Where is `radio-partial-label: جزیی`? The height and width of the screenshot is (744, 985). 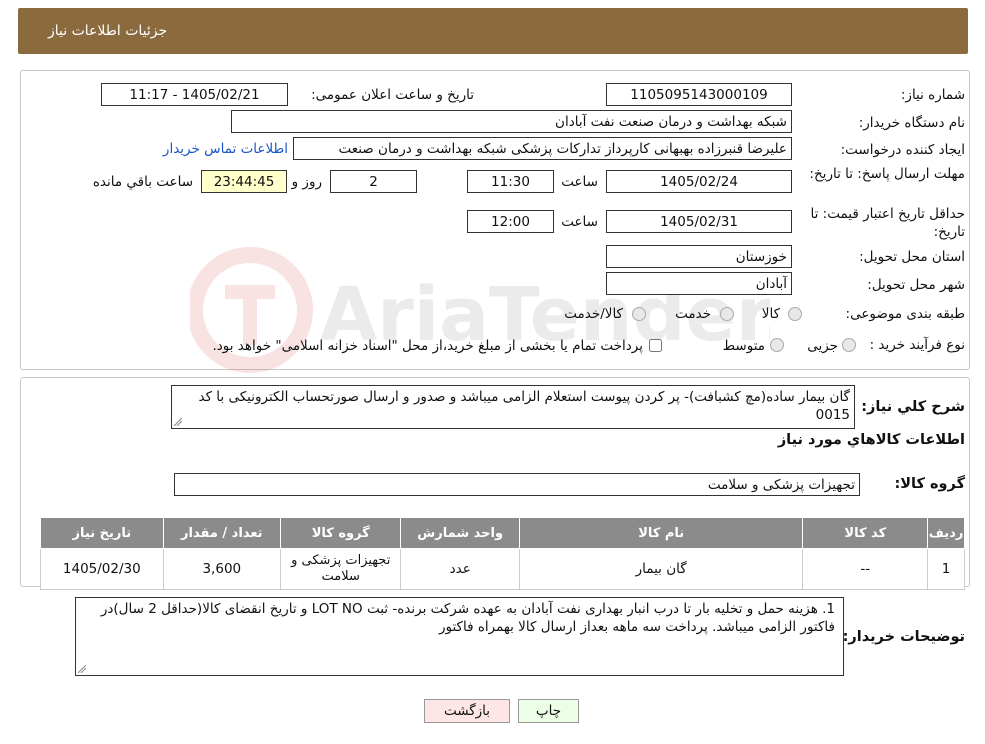
radio-partial-label: جزیی is located at coordinates (822, 346).